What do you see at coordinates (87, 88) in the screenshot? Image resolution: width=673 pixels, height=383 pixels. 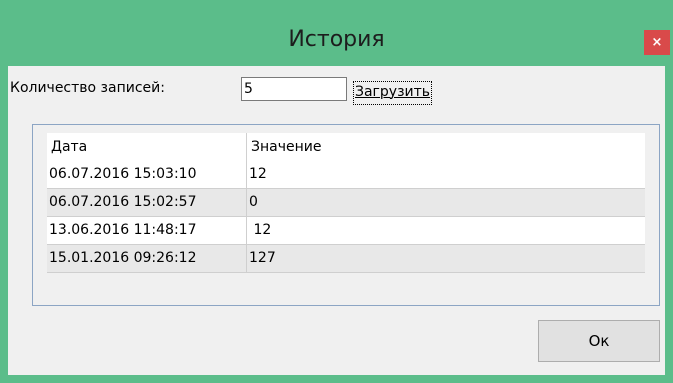 I see `record-count-label: Количество записей:` at bounding box center [87, 88].